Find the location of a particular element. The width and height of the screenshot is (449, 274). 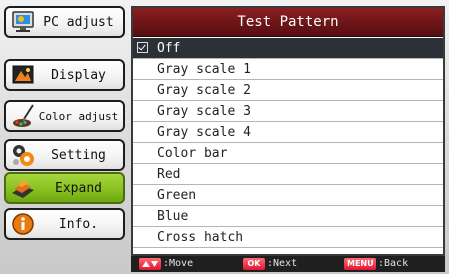

option-color-bar: Color bar is located at coordinates (288, 153).